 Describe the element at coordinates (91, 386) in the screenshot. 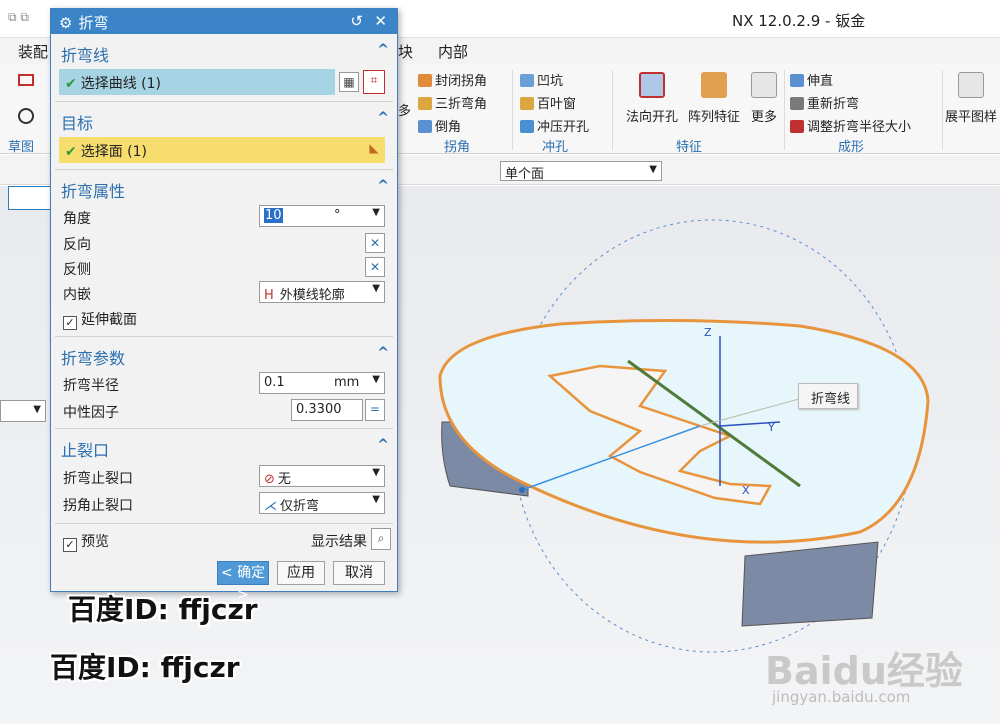

I see `bend-radius-label: 折弯半径` at that location.